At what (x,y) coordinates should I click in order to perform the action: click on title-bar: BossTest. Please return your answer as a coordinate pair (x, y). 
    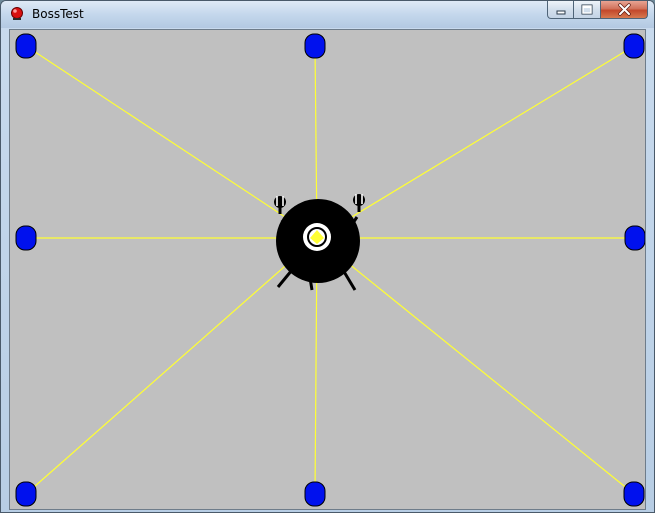
    Looking at the image, I should click on (327, 14).